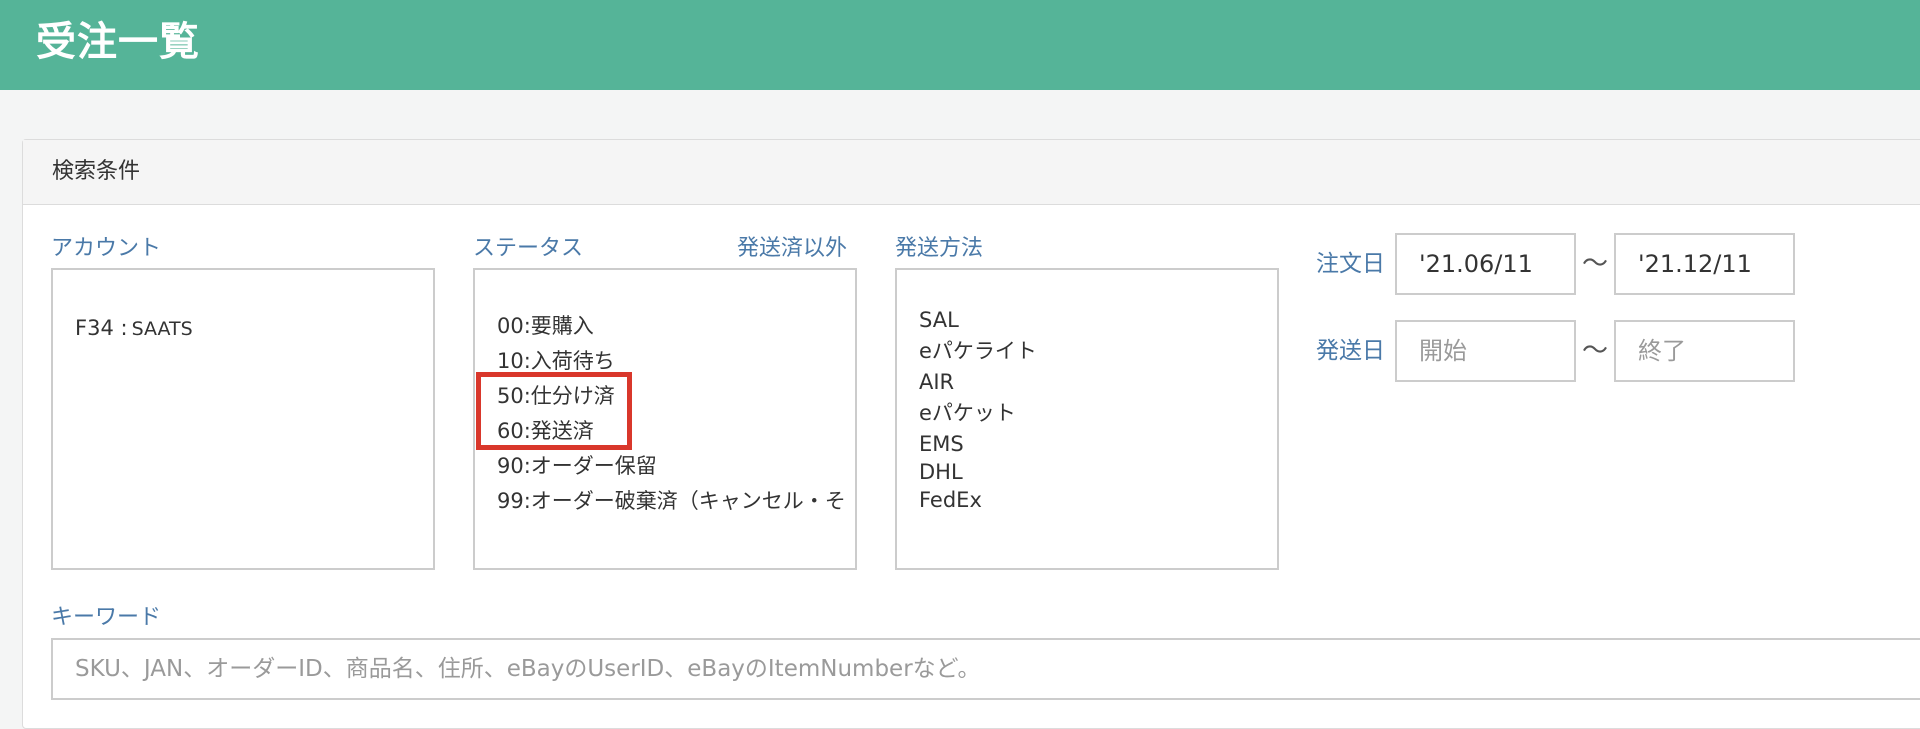 Image resolution: width=1920 pixels, height=729 pixels. I want to click on ship-date-label: 発送日, so click(1350, 351).